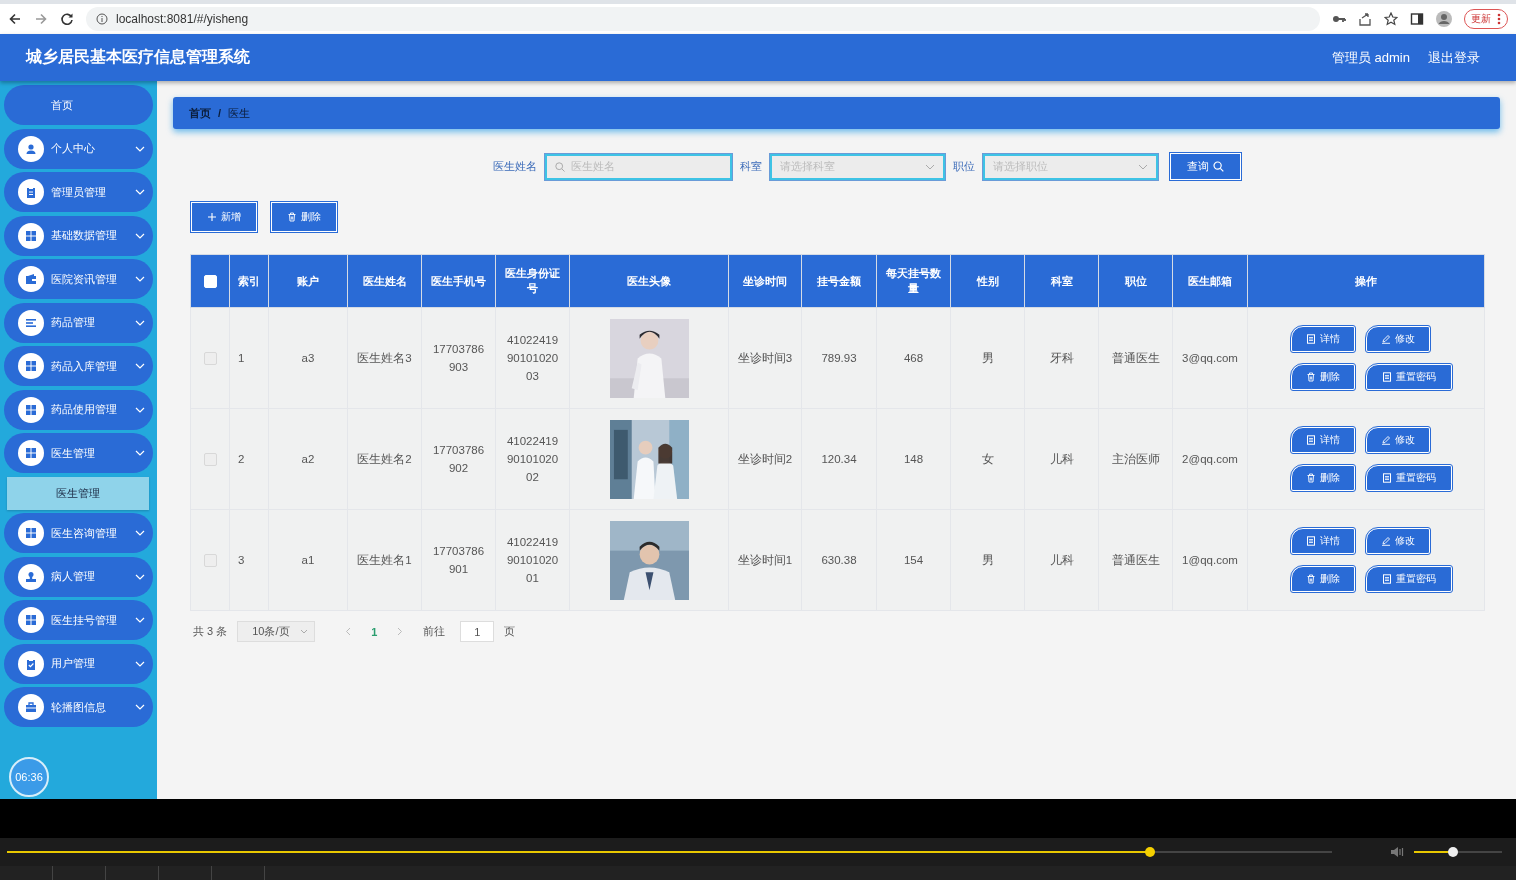 The height and width of the screenshot is (880, 1516). Describe the element at coordinates (31, 192) in the screenshot. I see `clipboard-icon` at that location.